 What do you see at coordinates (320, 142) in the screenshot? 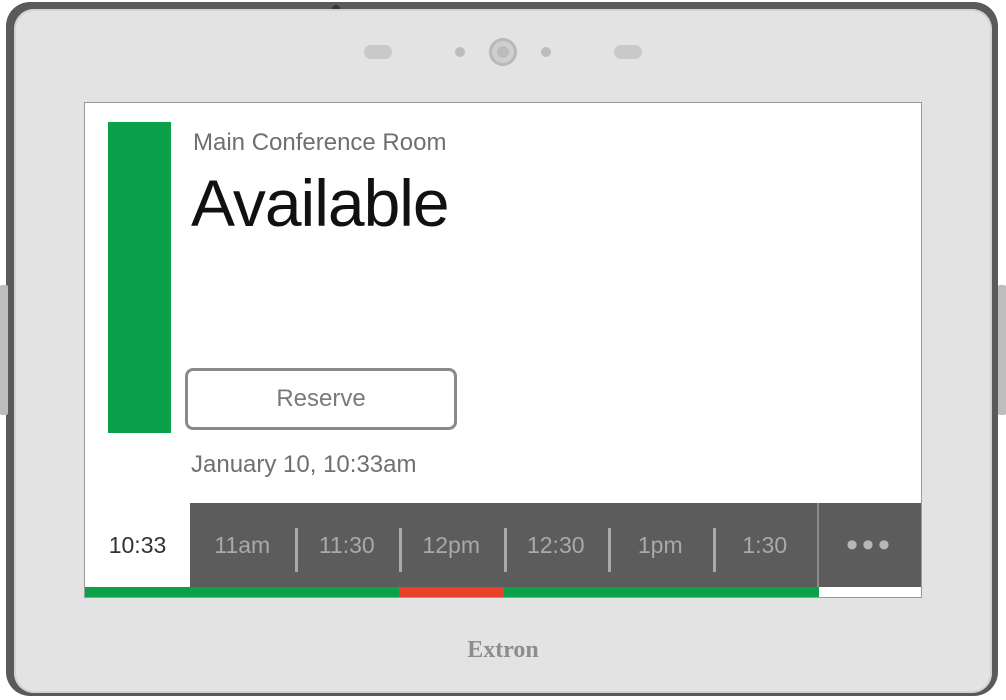
I see `room-name: Main Conference Room` at bounding box center [320, 142].